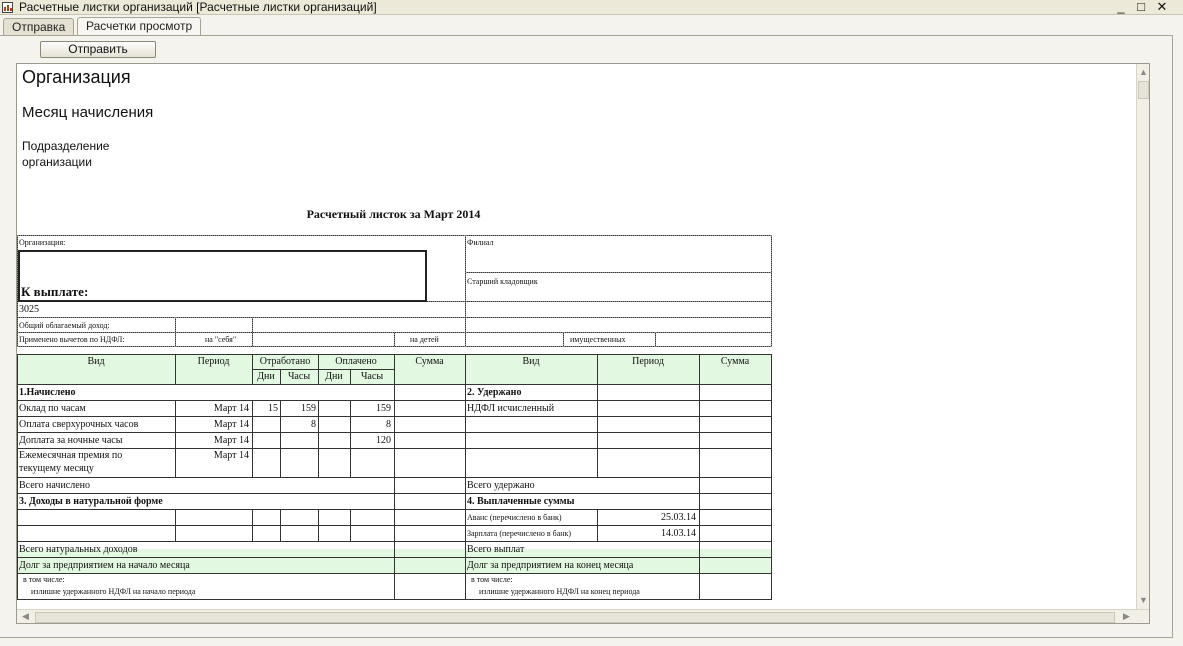  Describe the element at coordinates (273, 408) in the screenshot. I see `accrued-row-worked-days: 15` at that location.